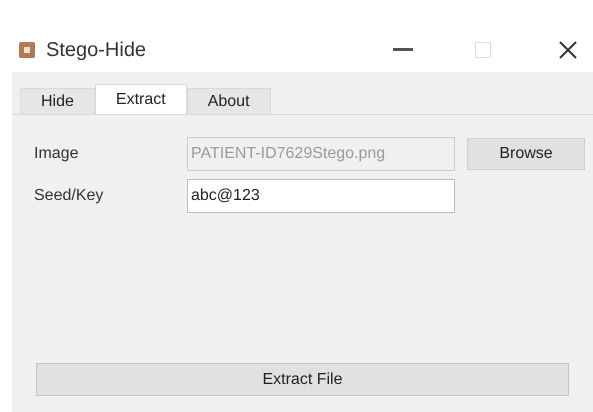 Image resolution: width=593 pixels, height=412 pixels. I want to click on minimize-icon, so click(403, 50).